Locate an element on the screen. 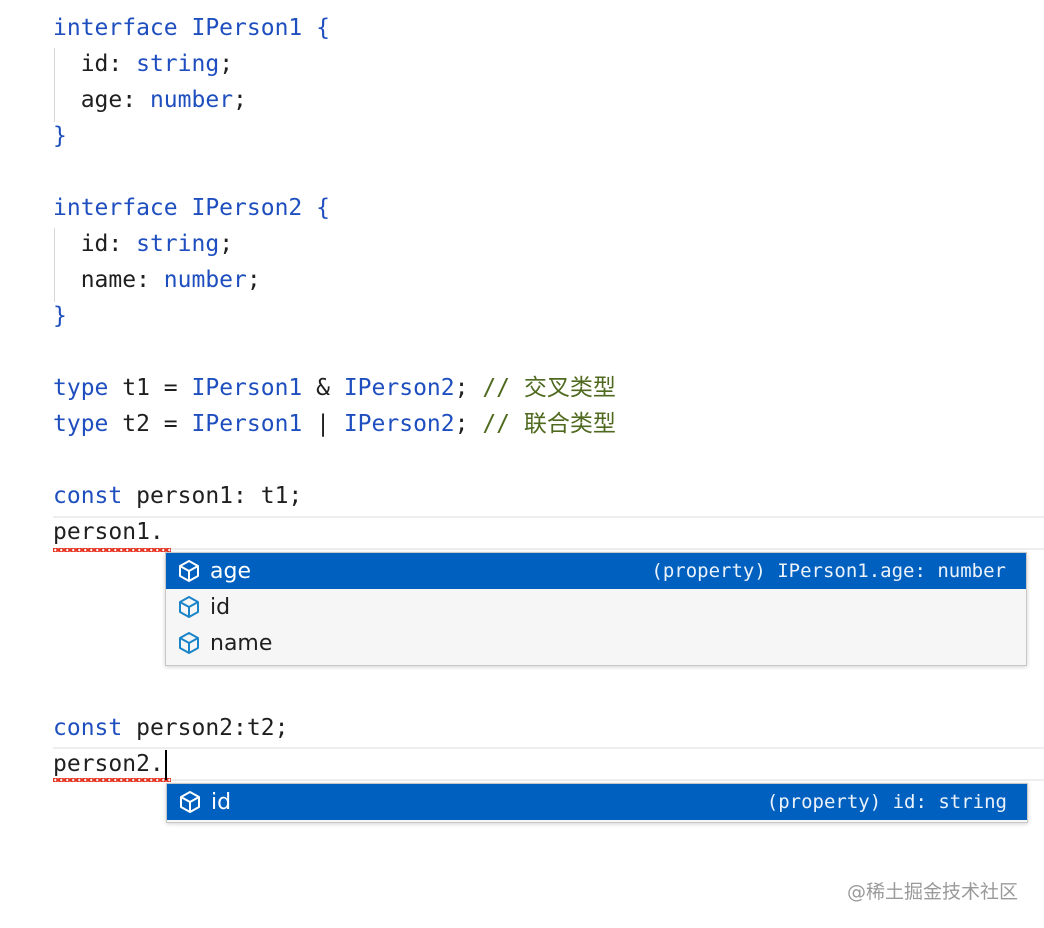 The image size is (1044, 928). code-line: type t1 = IPerson1 & IPerson2; // 交叉类型 is located at coordinates (334, 388).